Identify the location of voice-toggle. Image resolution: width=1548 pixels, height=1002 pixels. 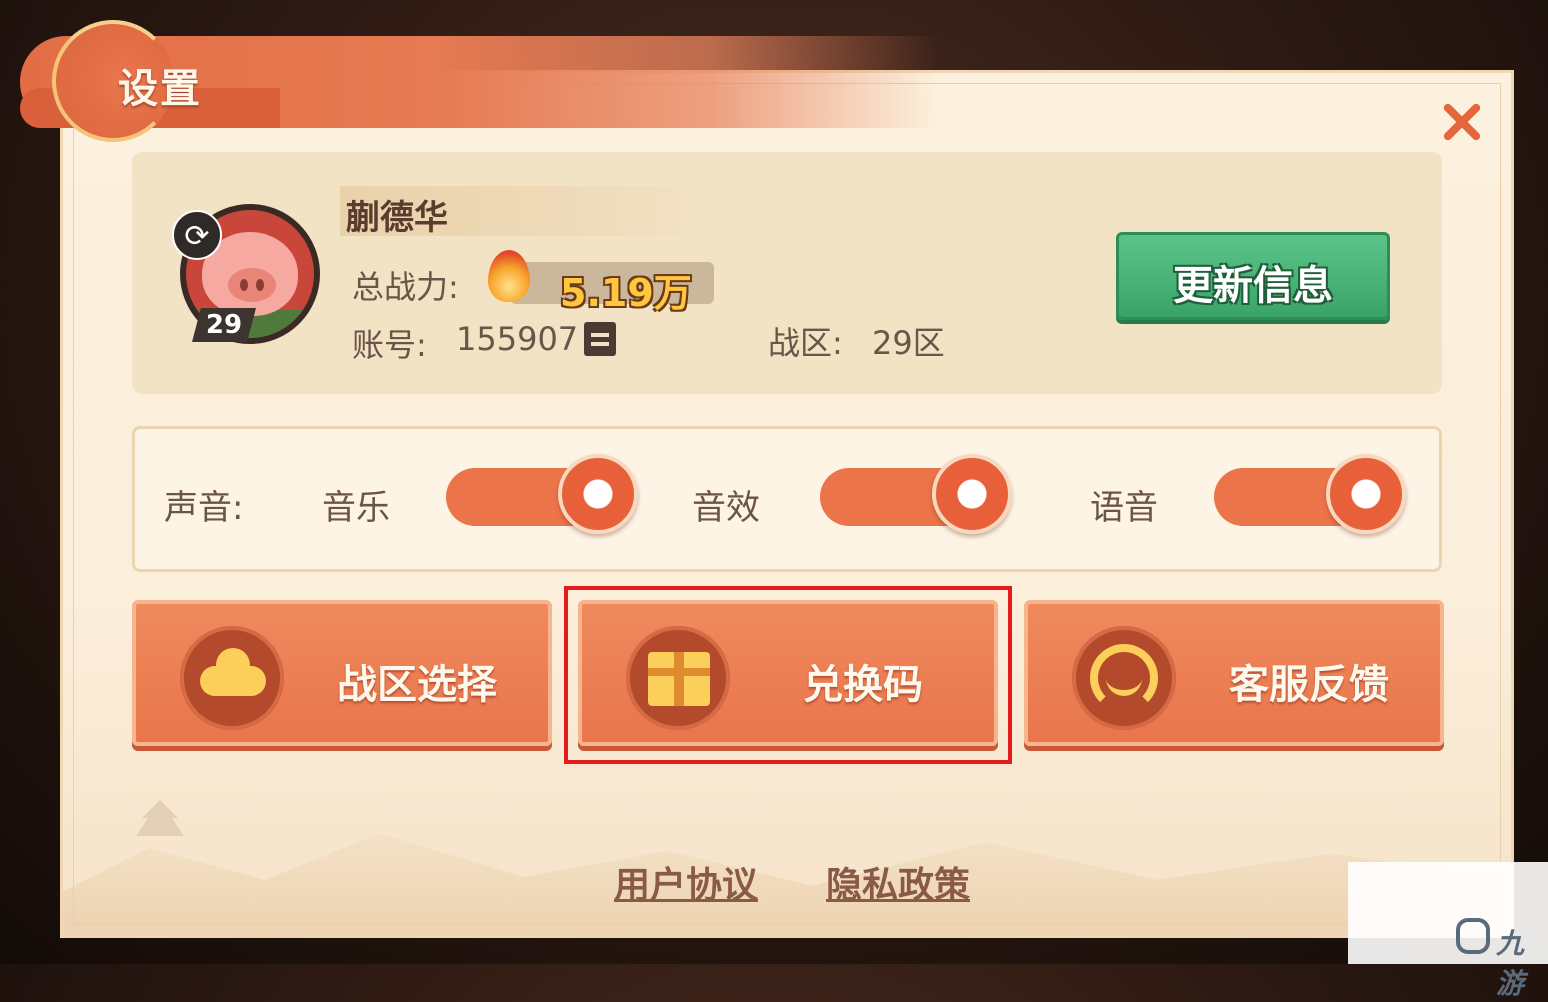
(1310, 494).